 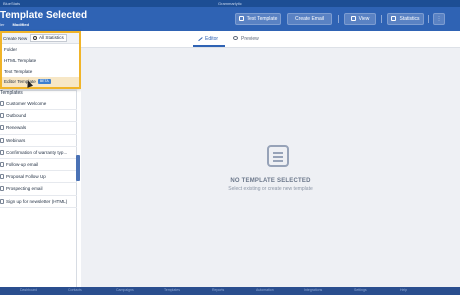 I want to click on create-email-button: Create Email, so click(x=309, y=19).